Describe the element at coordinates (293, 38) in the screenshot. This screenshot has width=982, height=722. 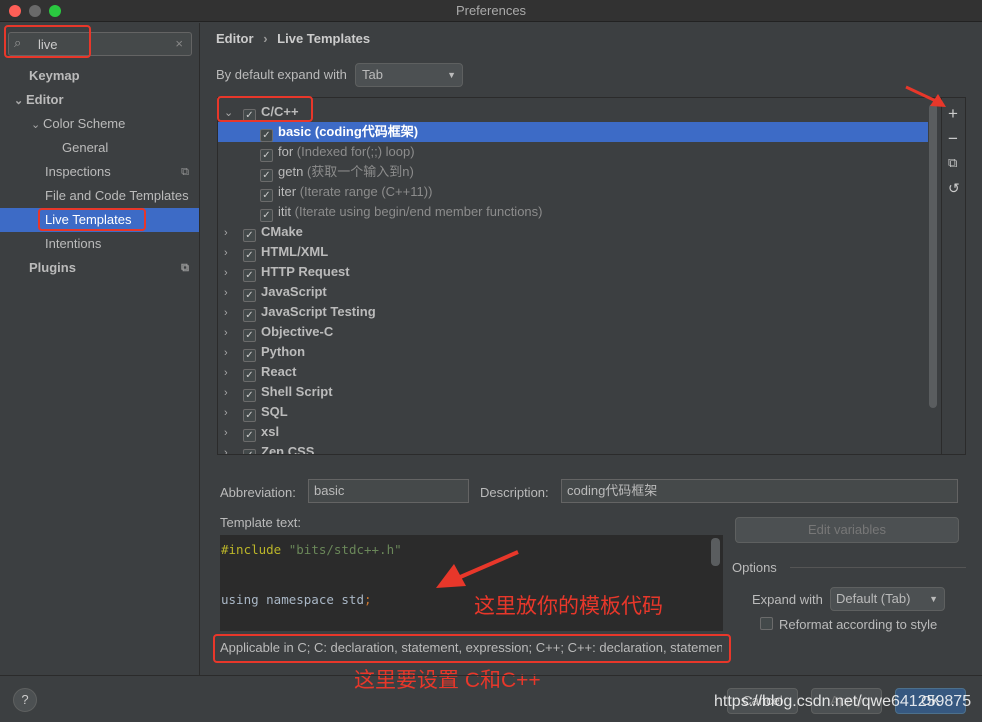
I see `breadcrumb: Editor › Live Templates` at that location.